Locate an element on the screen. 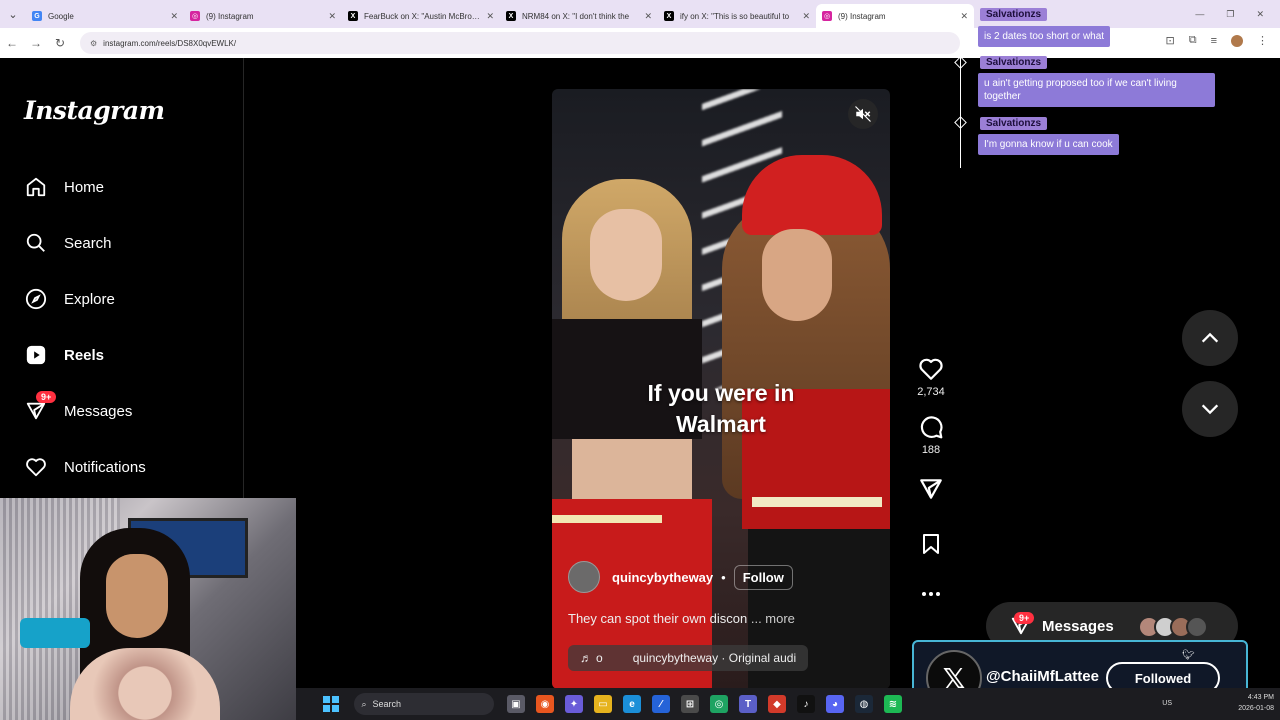 The image size is (1280, 720). video-person-right-face is located at coordinates (797, 275).